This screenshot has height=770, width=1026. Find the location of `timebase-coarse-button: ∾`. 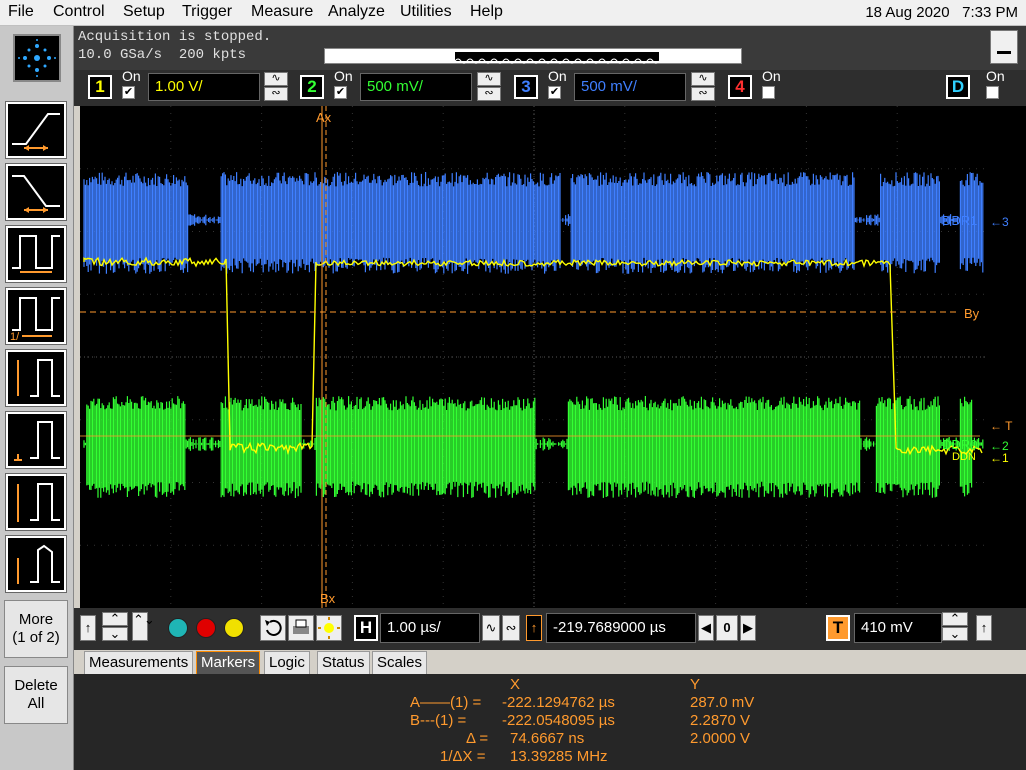

timebase-coarse-button: ∾ is located at coordinates (511, 628).